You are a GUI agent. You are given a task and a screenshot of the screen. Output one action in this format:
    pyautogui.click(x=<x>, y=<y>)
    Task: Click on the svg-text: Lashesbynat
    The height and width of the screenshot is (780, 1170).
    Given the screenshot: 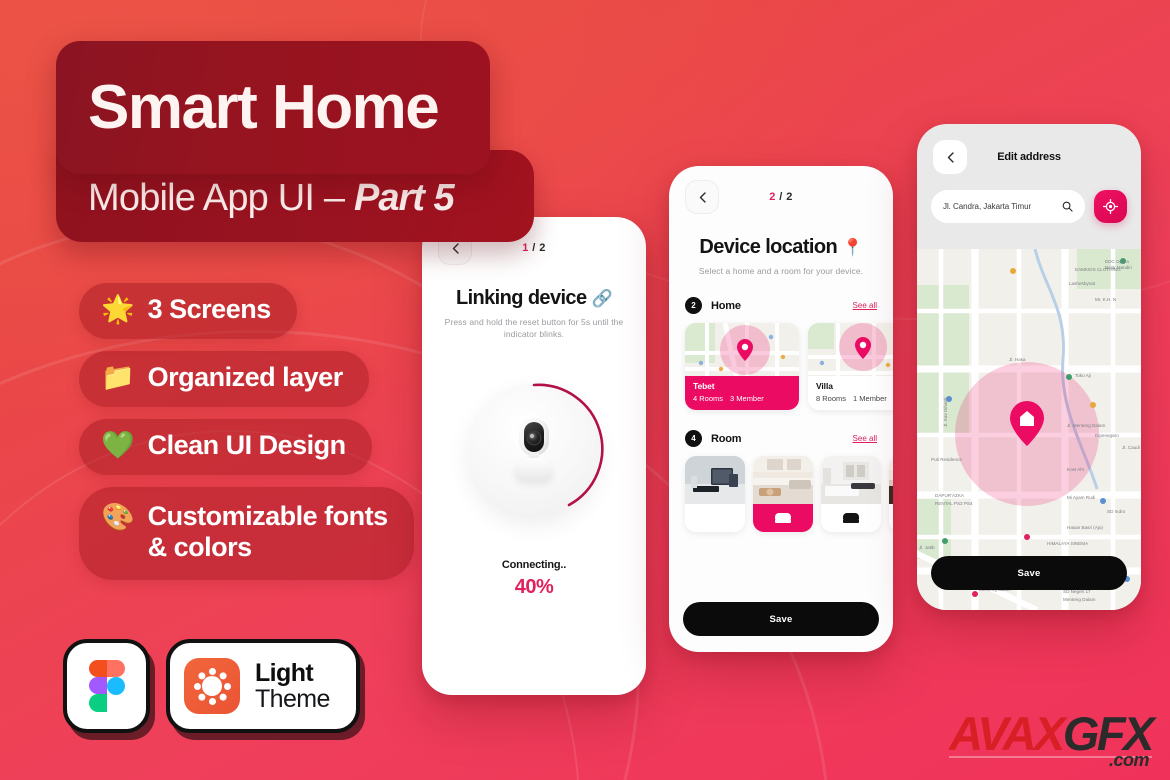 What is the action you would take?
    pyautogui.click(x=1082, y=283)
    